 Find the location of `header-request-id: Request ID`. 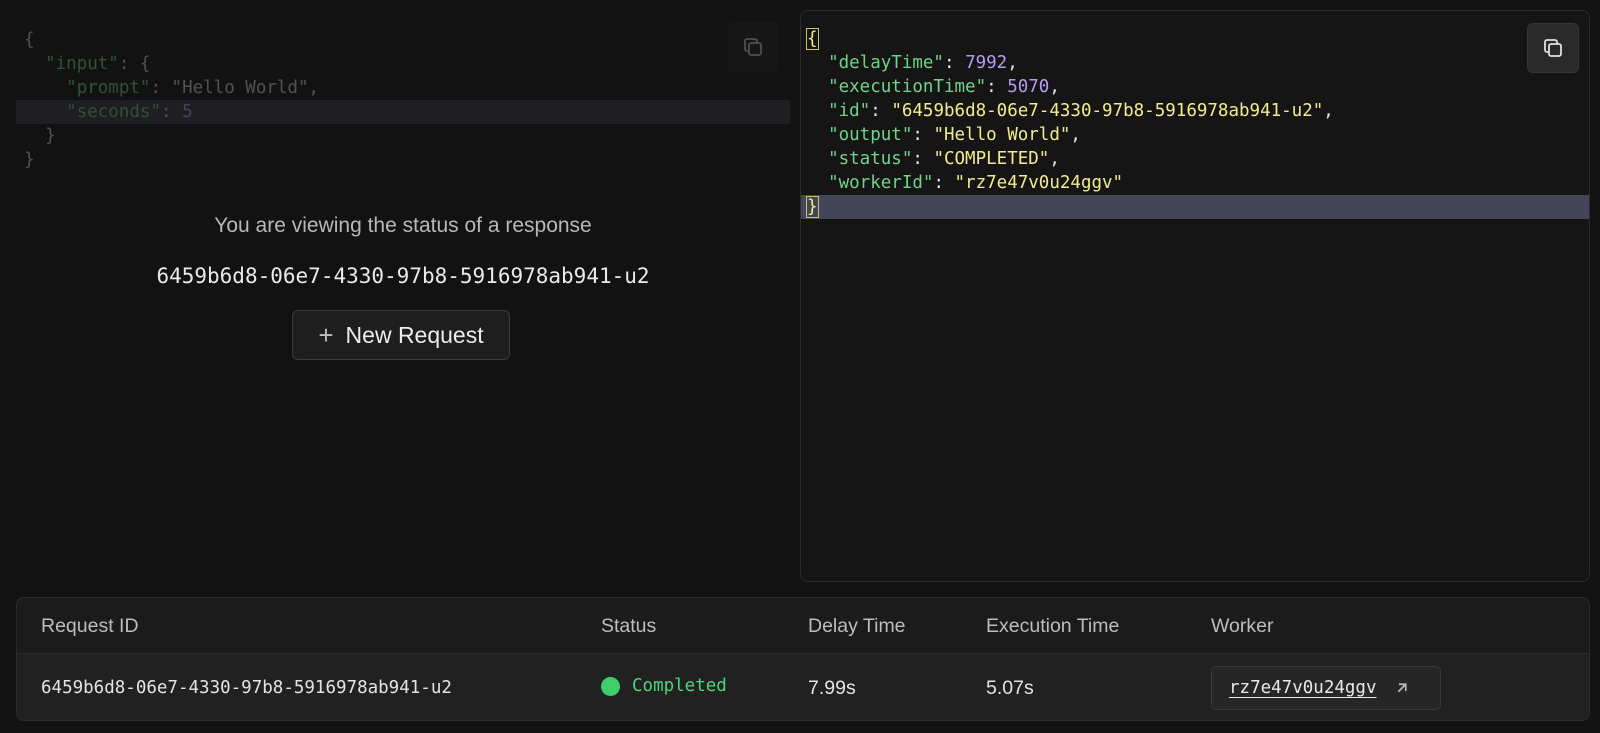

header-request-id: Request ID is located at coordinates (90, 626).